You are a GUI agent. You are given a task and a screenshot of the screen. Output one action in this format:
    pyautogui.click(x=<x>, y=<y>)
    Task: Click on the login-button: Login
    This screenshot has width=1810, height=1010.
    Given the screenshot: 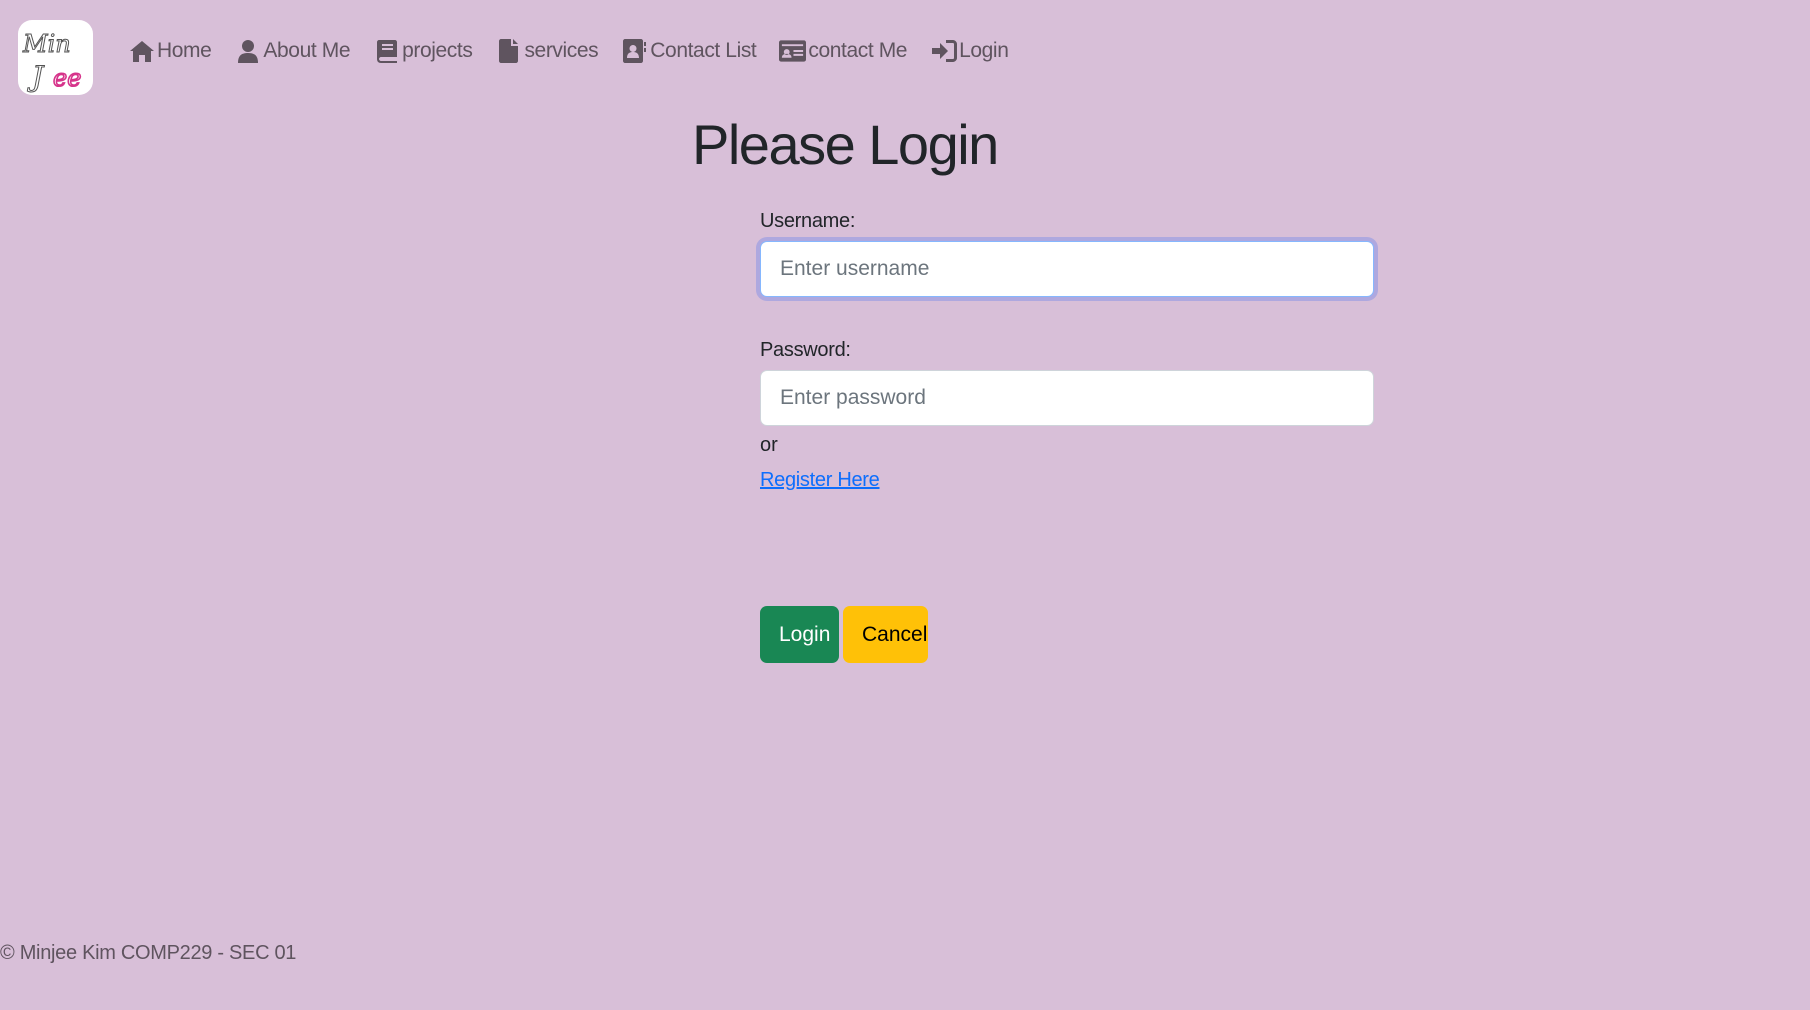 What is the action you would take?
    pyautogui.click(x=799, y=634)
    